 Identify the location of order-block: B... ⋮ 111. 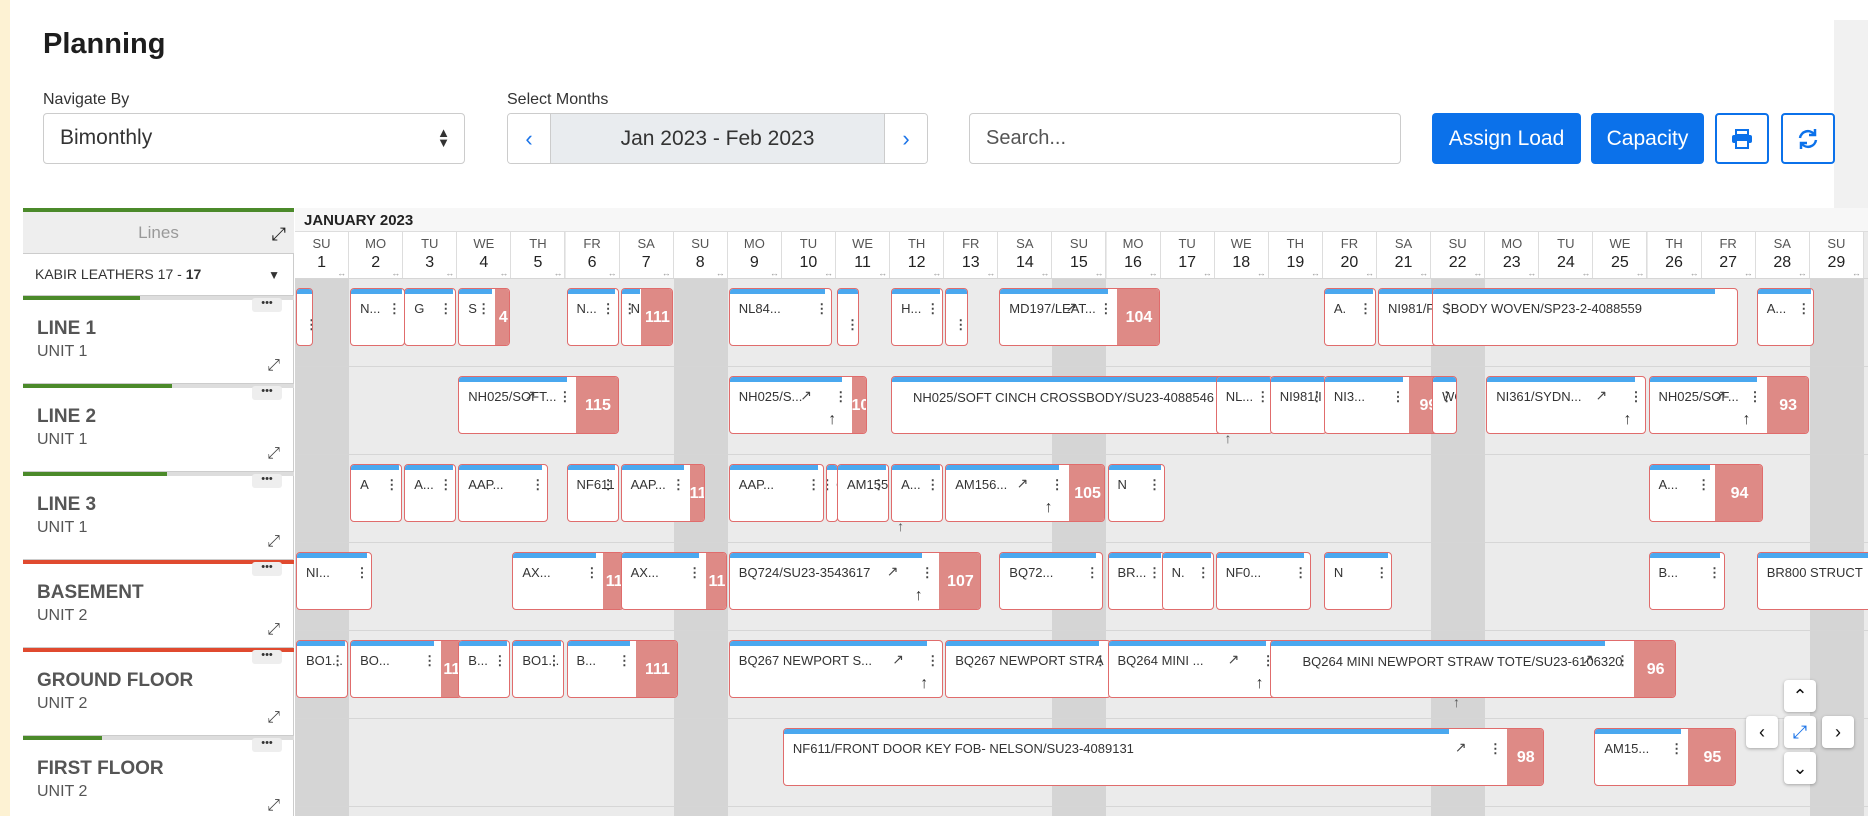
(622, 669).